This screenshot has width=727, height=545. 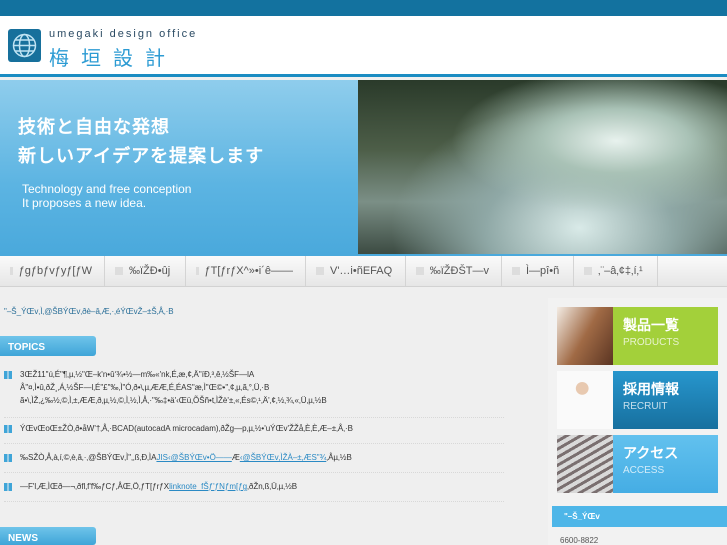 What do you see at coordinates (48, 536) in the screenshot?
I see `news-heading: NEWS` at bounding box center [48, 536].